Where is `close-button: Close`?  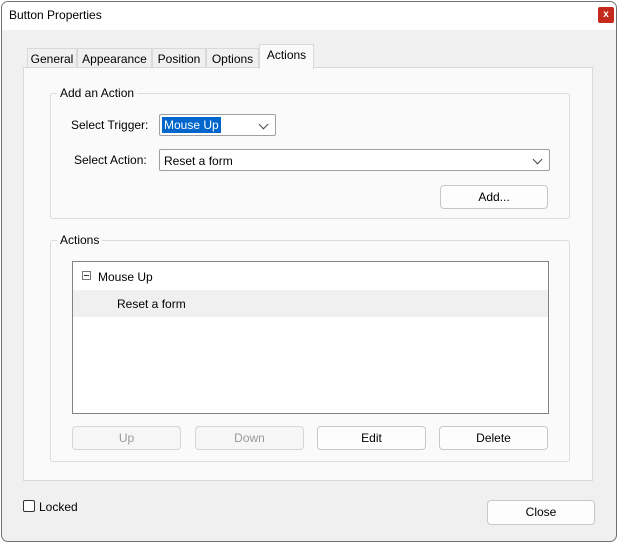
close-button: Close is located at coordinates (541, 512).